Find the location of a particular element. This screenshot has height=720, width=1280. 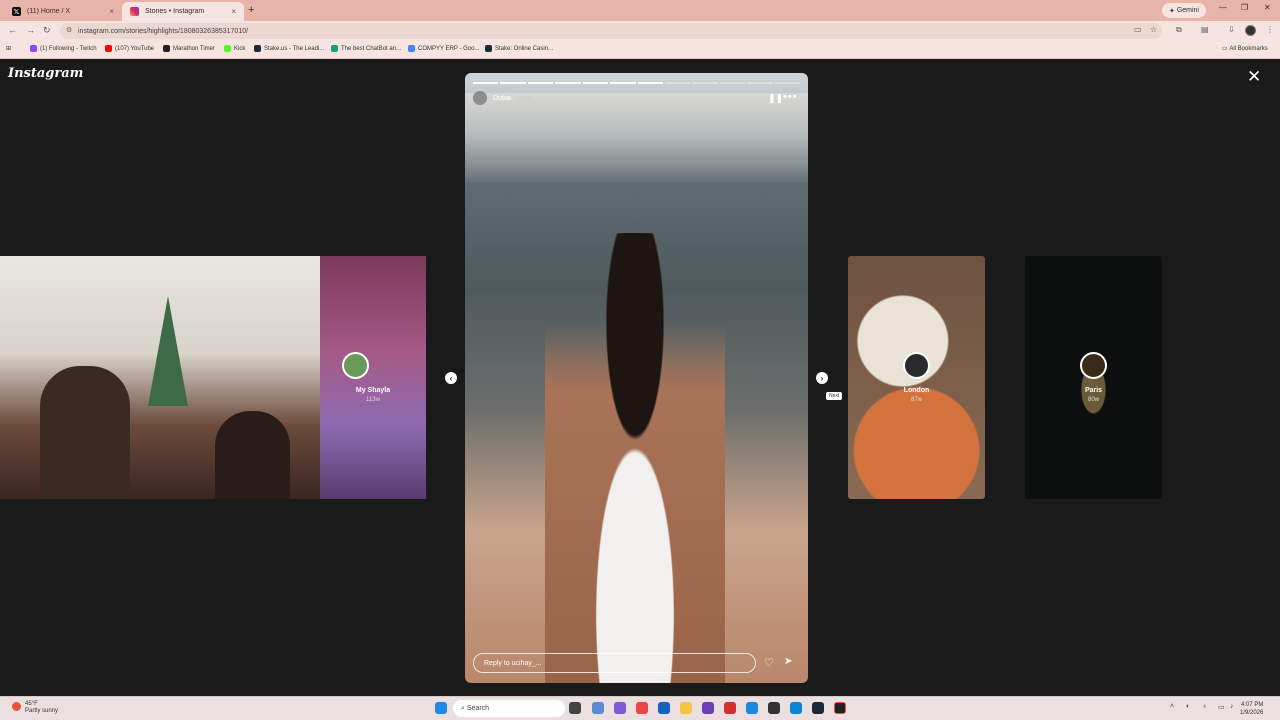

story-highlight-my-shayla: My Shayla 113w is located at coordinates (373, 377).